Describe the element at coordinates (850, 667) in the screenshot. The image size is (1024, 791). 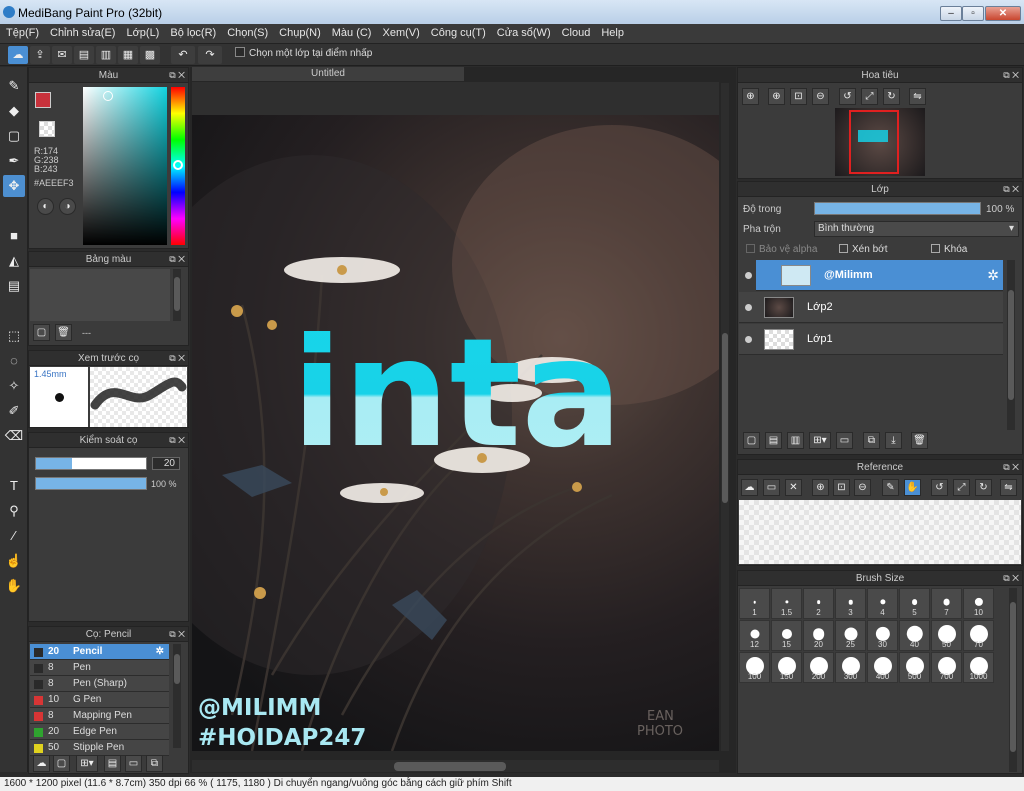
I see `brush-size-option: 300` at that location.